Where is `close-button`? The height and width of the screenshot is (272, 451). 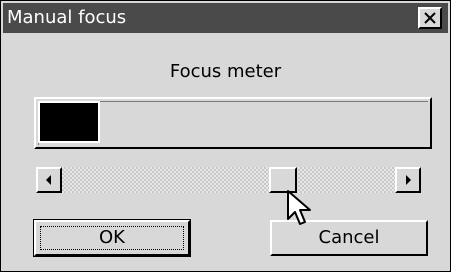 close-button is located at coordinates (430, 18).